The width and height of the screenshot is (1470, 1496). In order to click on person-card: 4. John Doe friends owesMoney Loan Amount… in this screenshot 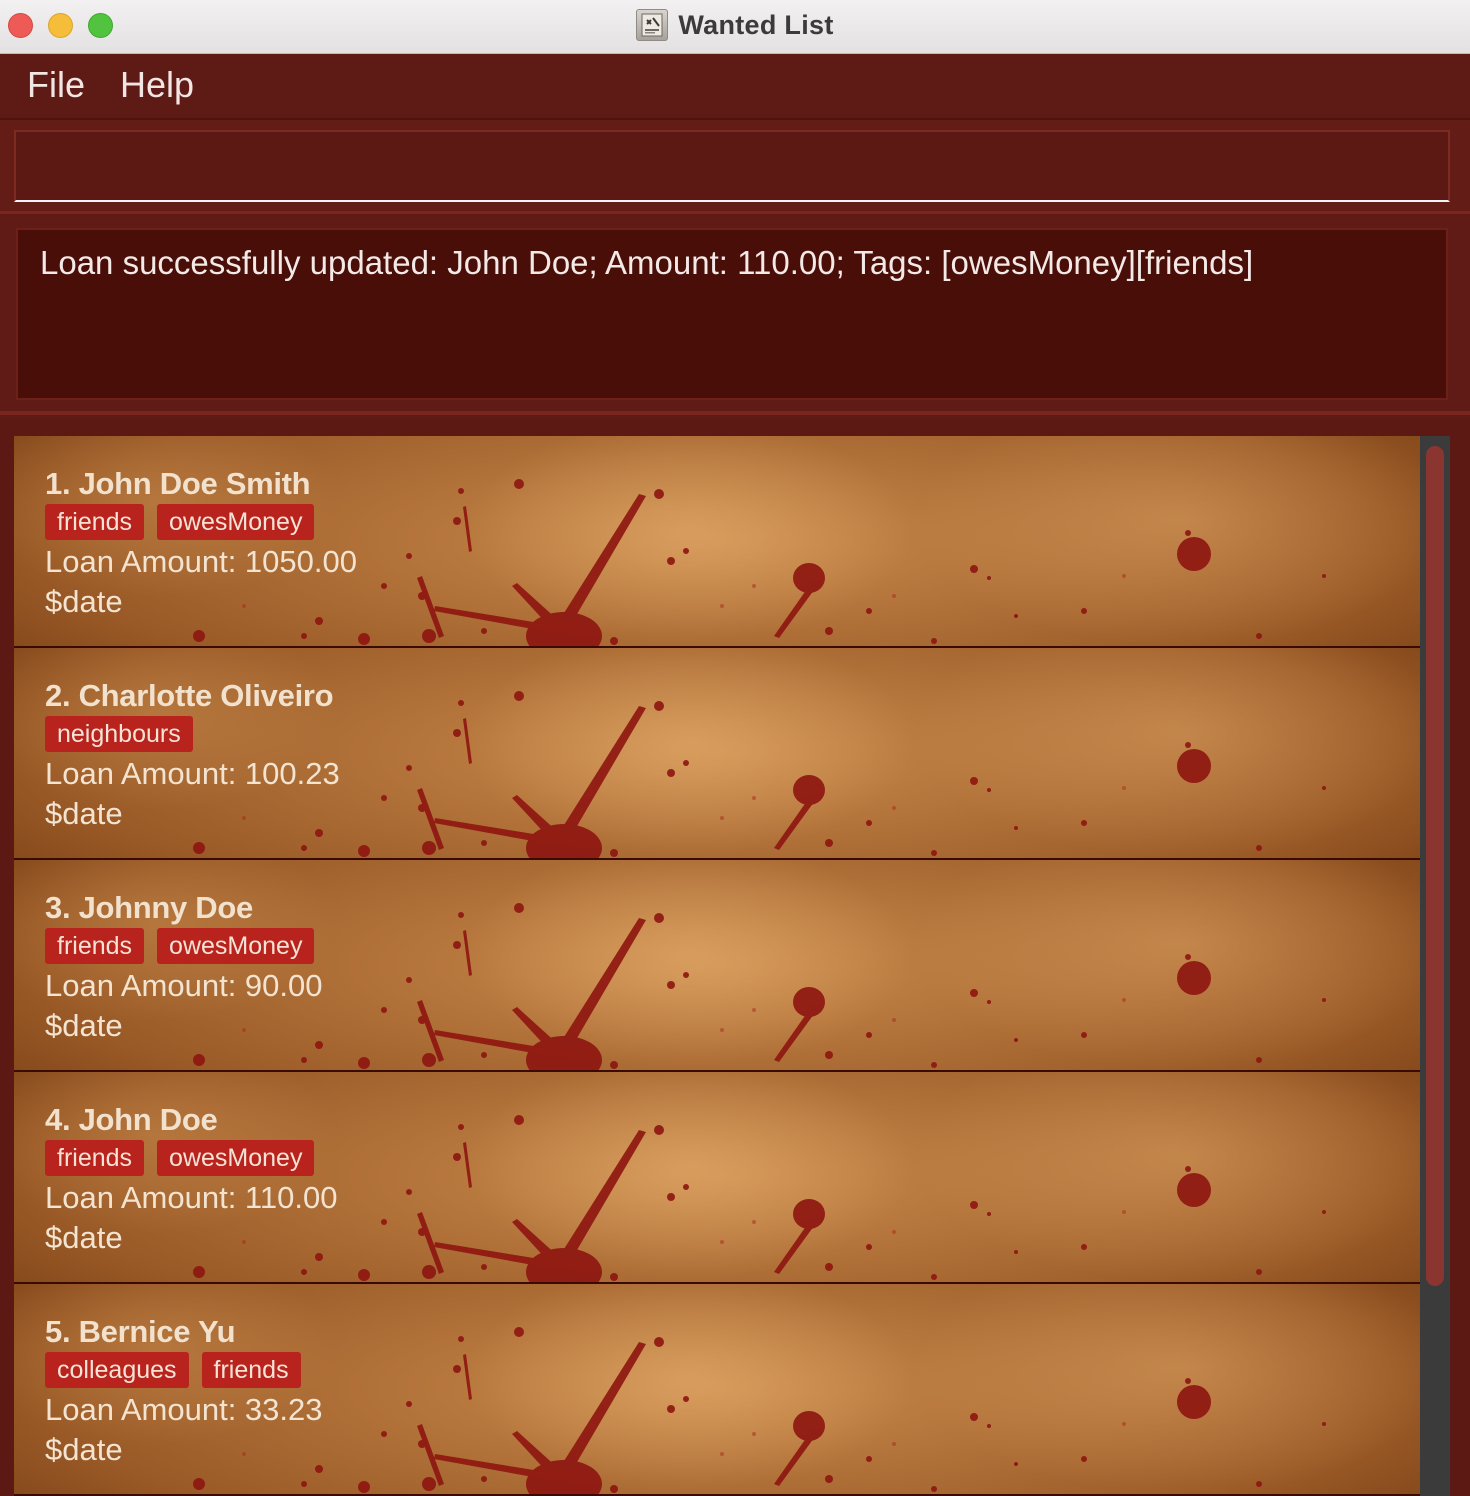, I will do `click(717, 1178)`.